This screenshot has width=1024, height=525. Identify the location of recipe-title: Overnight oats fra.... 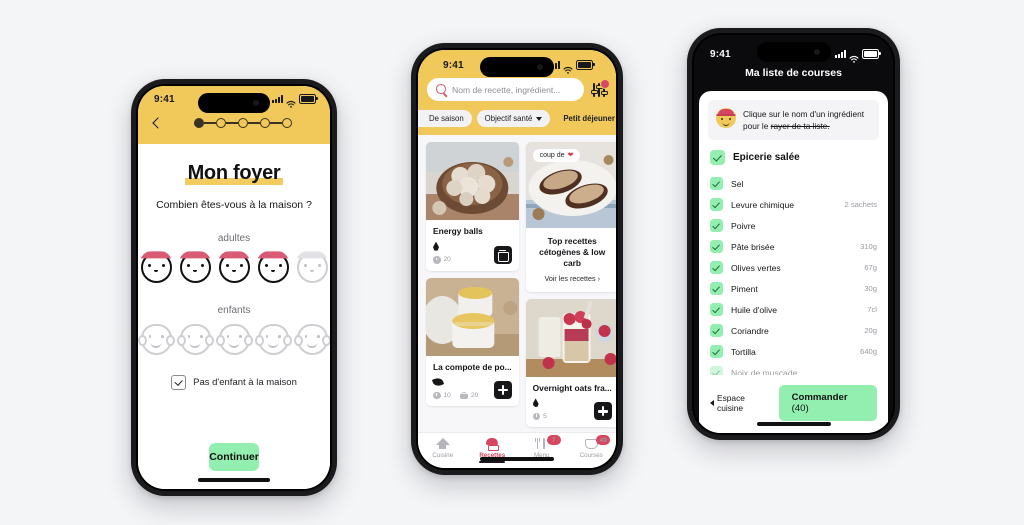
(572, 387).